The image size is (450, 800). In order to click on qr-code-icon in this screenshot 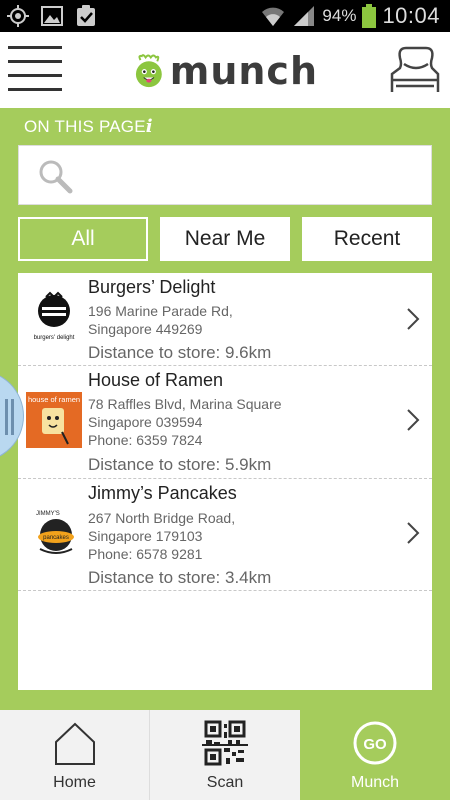, I will do `click(225, 743)`.